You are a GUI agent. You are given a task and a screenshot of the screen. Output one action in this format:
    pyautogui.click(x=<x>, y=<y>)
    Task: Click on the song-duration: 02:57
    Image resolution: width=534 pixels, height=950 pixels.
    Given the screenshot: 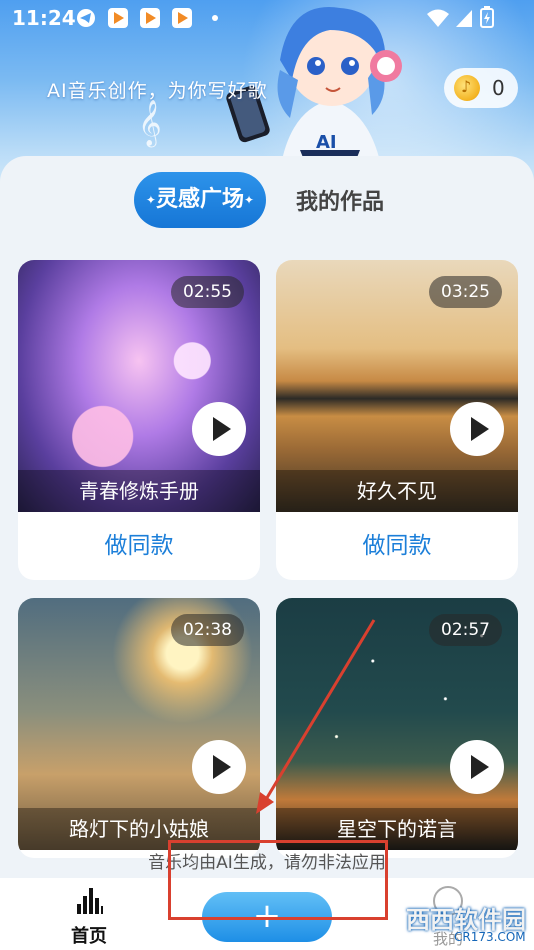 What is the action you would take?
    pyautogui.click(x=465, y=630)
    